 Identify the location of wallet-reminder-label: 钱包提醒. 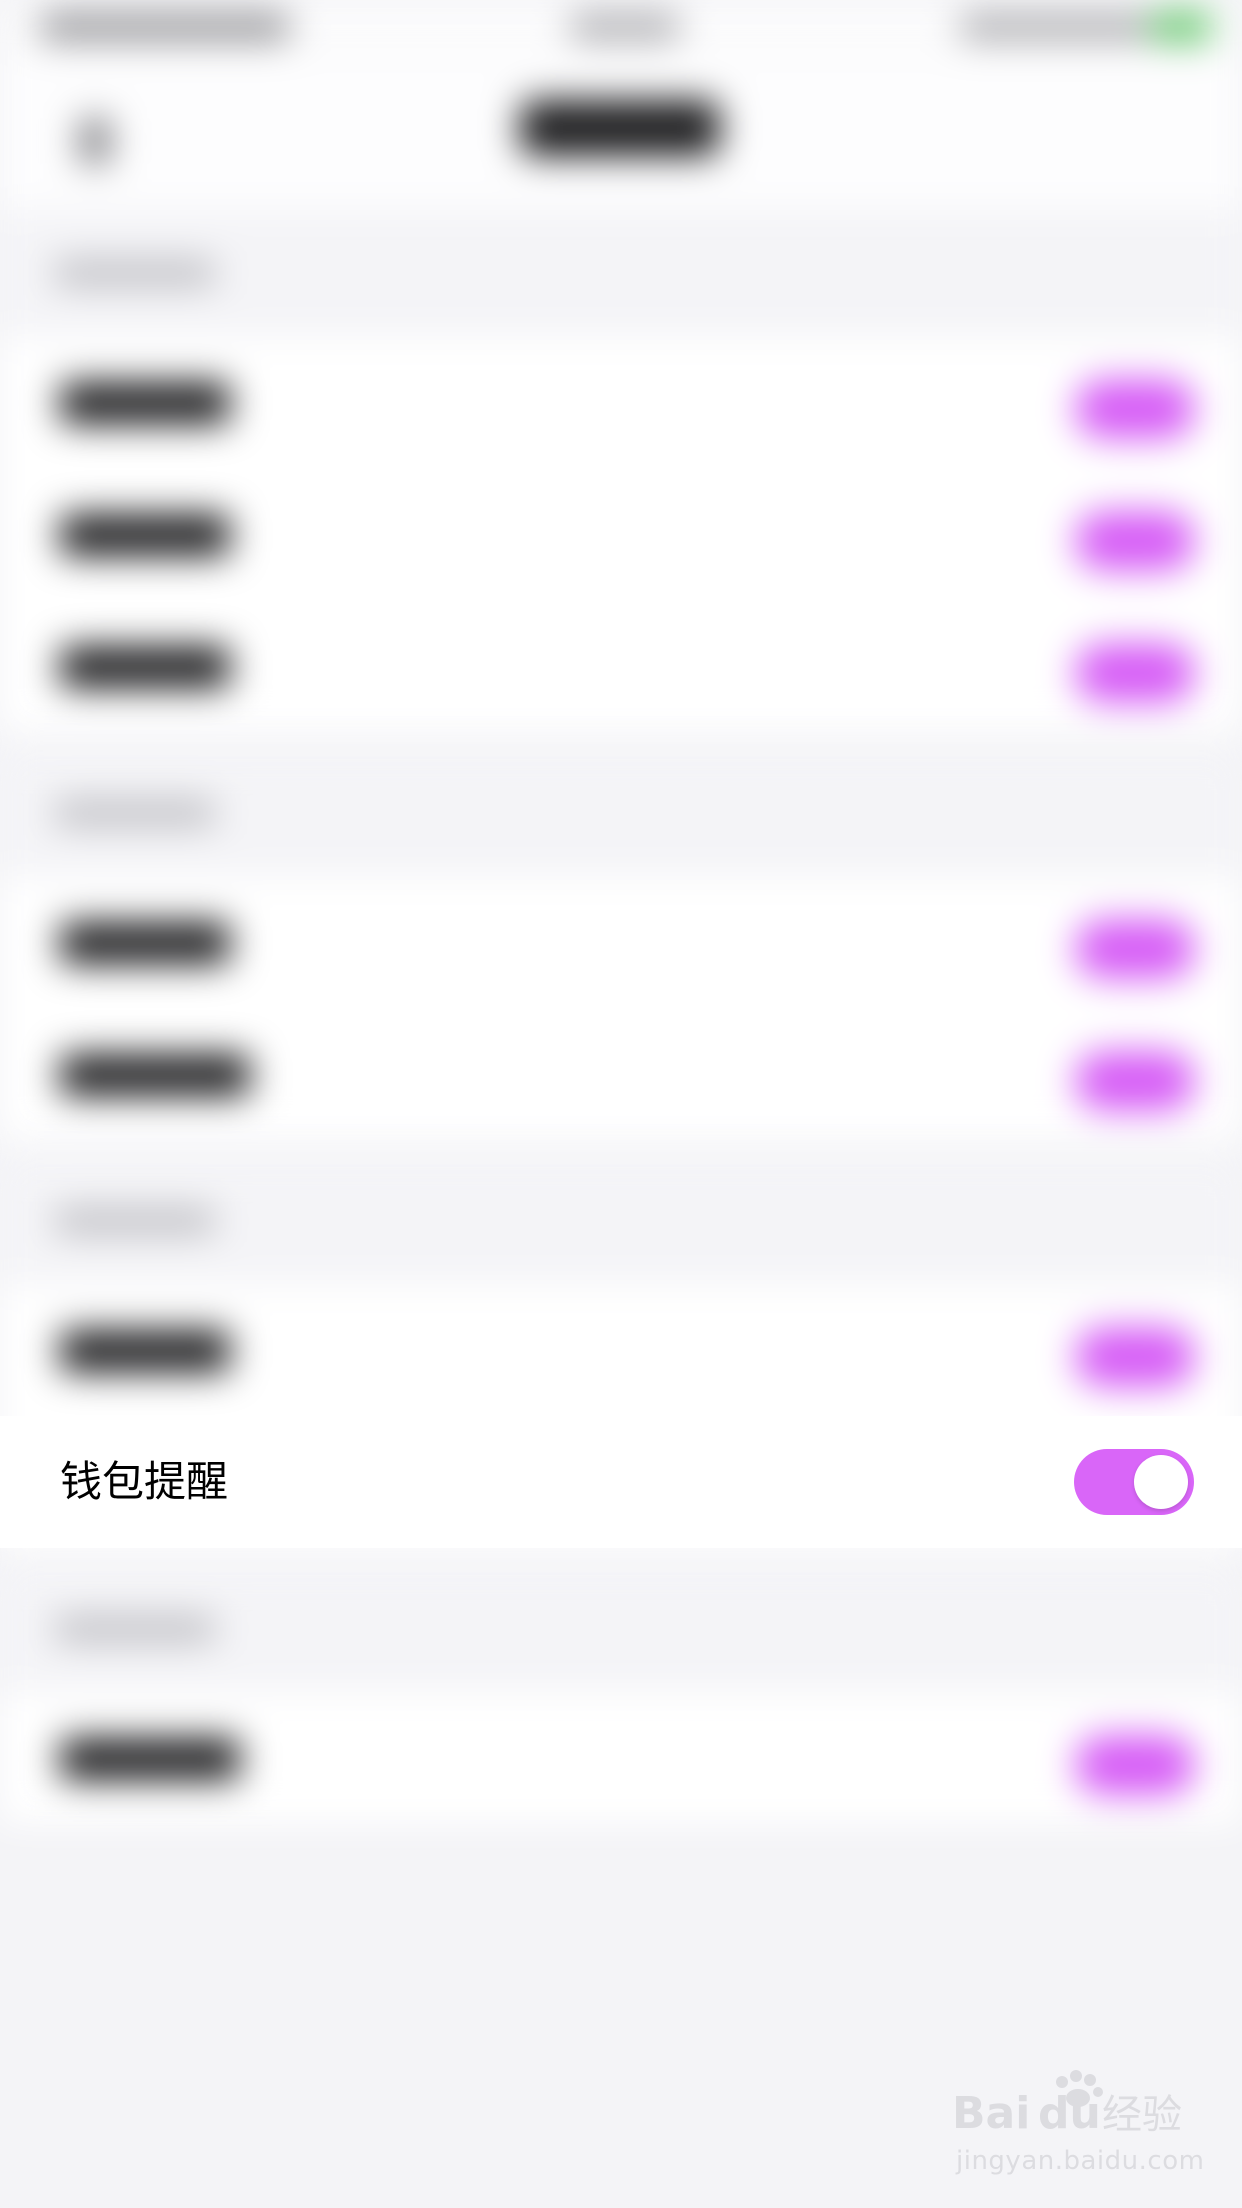
(144, 1481).